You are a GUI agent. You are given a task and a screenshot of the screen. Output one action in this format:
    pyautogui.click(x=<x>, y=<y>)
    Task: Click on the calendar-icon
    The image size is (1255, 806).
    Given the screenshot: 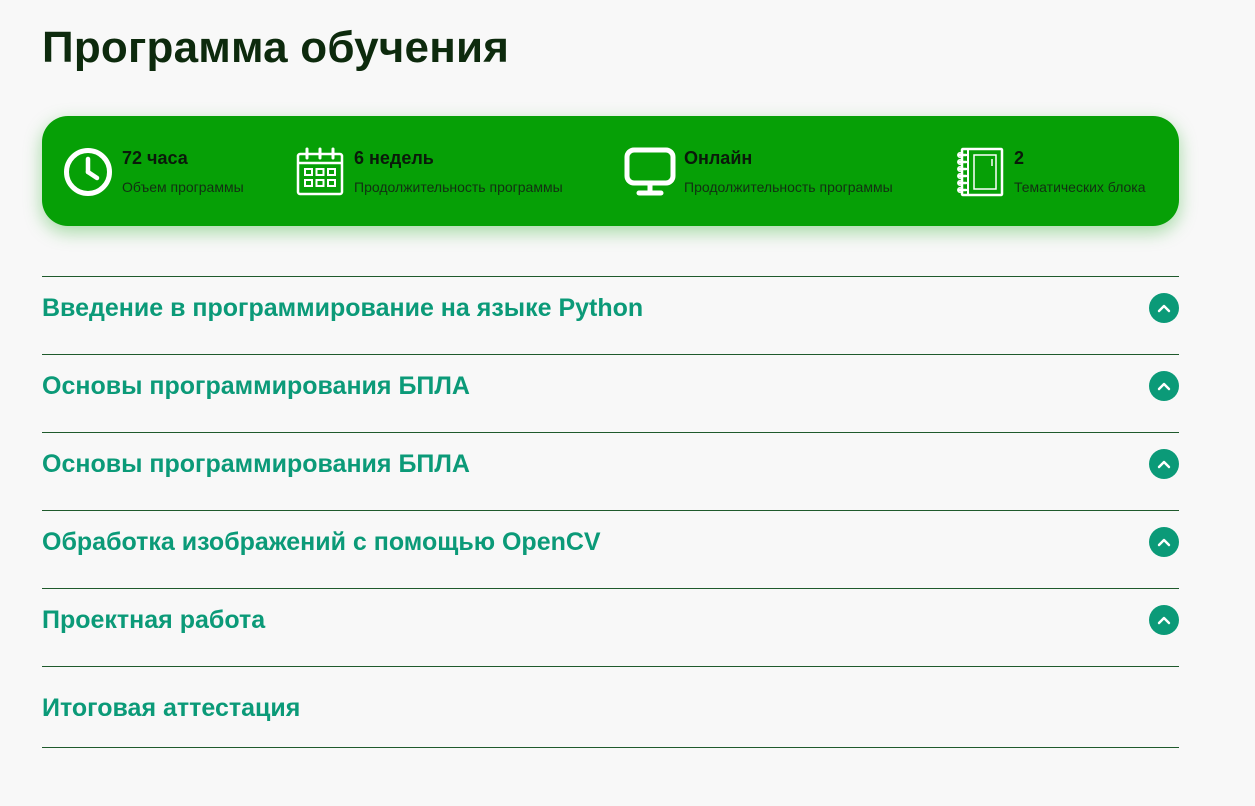 What is the action you would take?
    pyautogui.click(x=320, y=172)
    